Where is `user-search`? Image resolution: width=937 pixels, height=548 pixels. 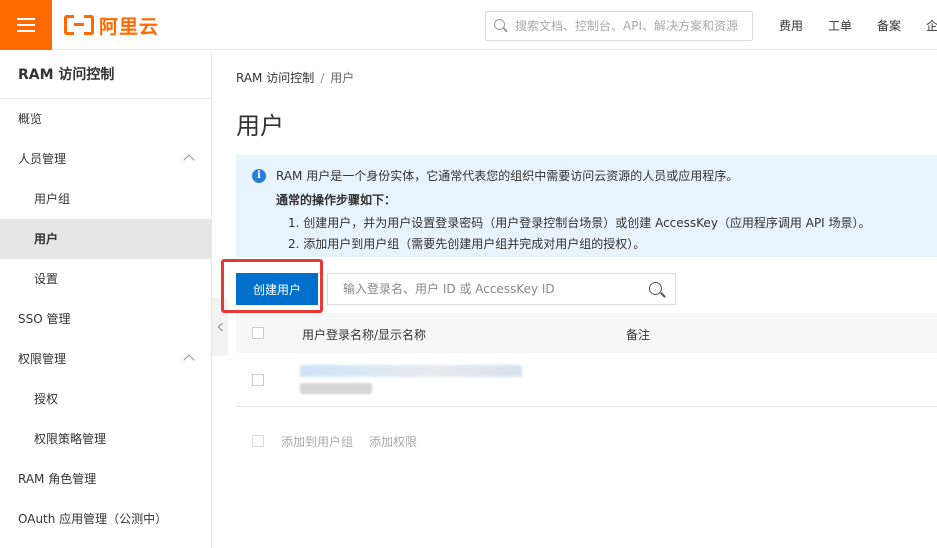
user-search is located at coordinates (501, 289).